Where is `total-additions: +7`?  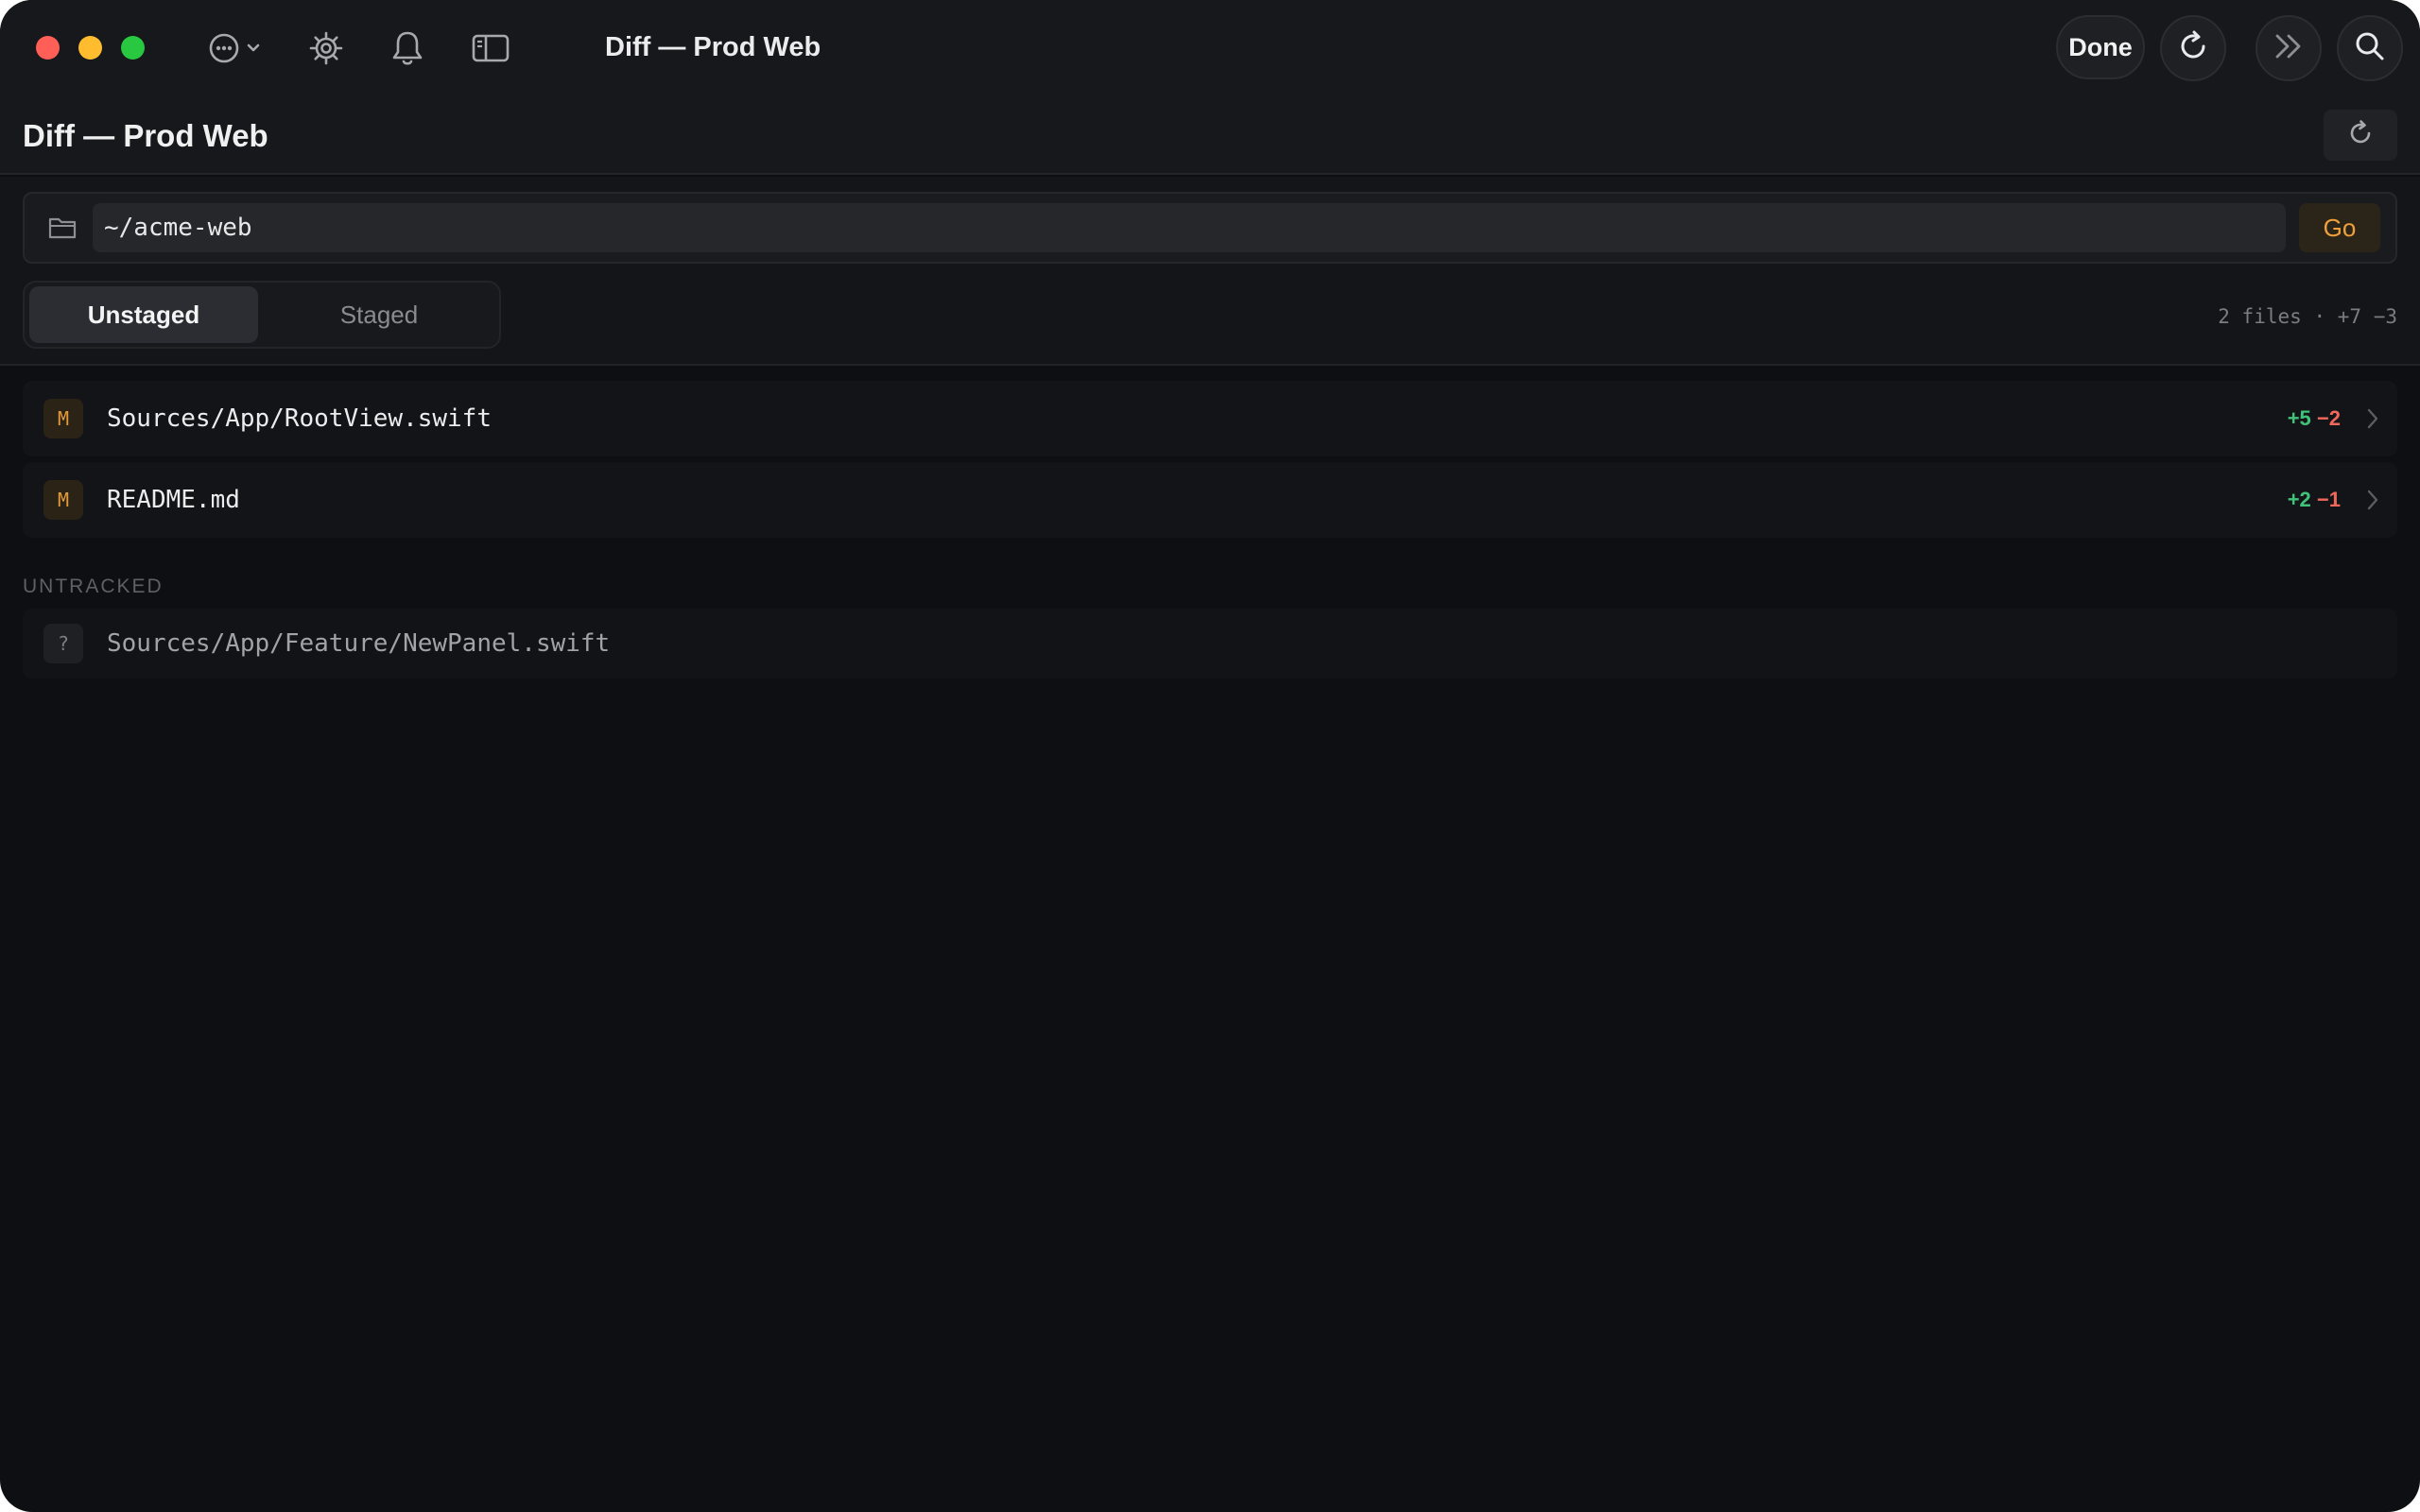 total-additions: +7 is located at coordinates (2349, 316).